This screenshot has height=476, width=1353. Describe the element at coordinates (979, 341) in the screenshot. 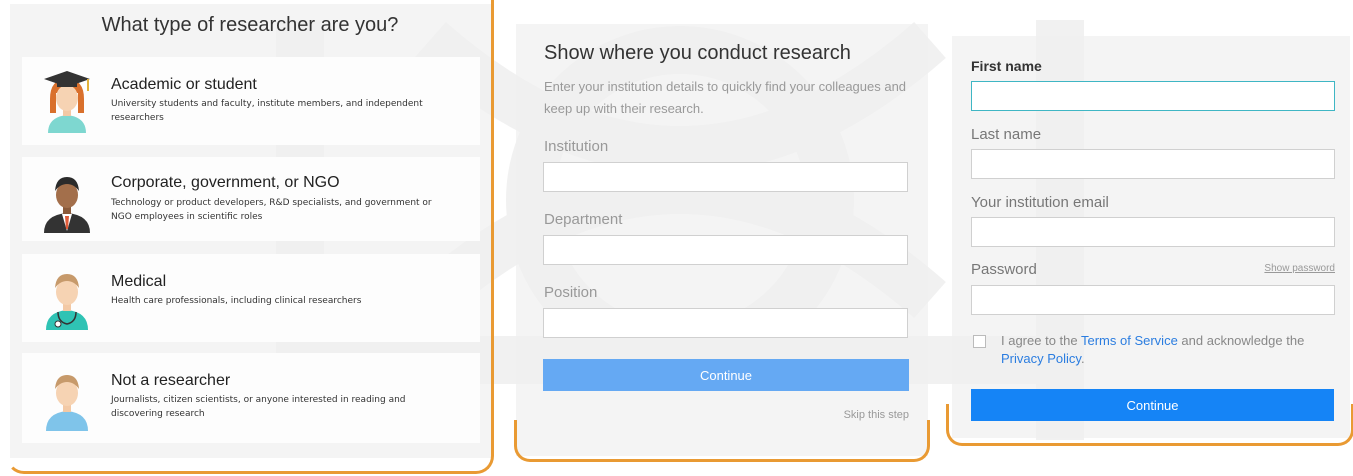

I see `terms-checkbox` at that location.